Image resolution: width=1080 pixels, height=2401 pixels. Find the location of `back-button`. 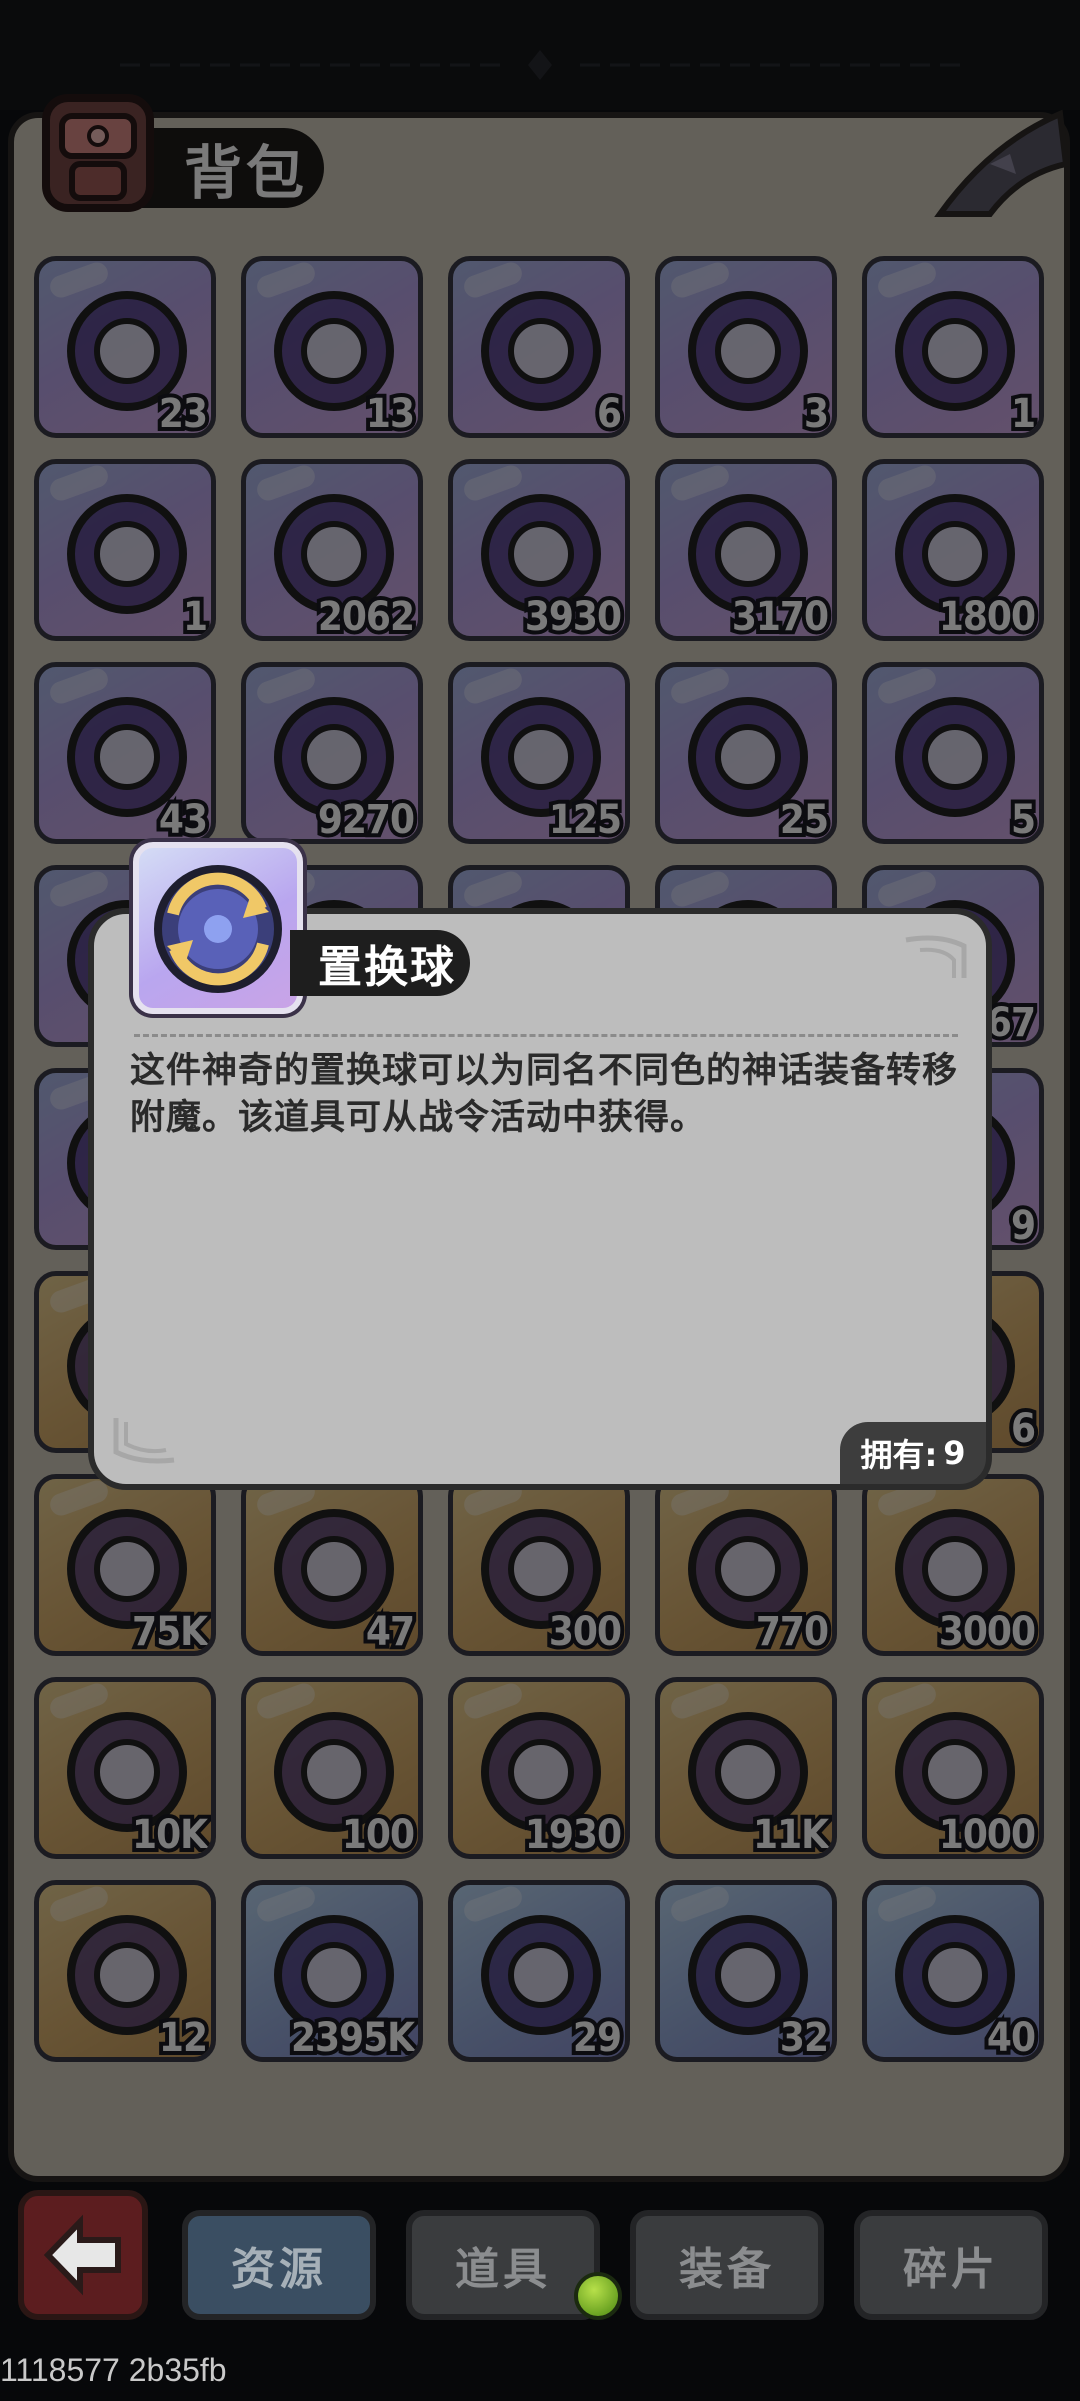

back-button is located at coordinates (83, 2255).